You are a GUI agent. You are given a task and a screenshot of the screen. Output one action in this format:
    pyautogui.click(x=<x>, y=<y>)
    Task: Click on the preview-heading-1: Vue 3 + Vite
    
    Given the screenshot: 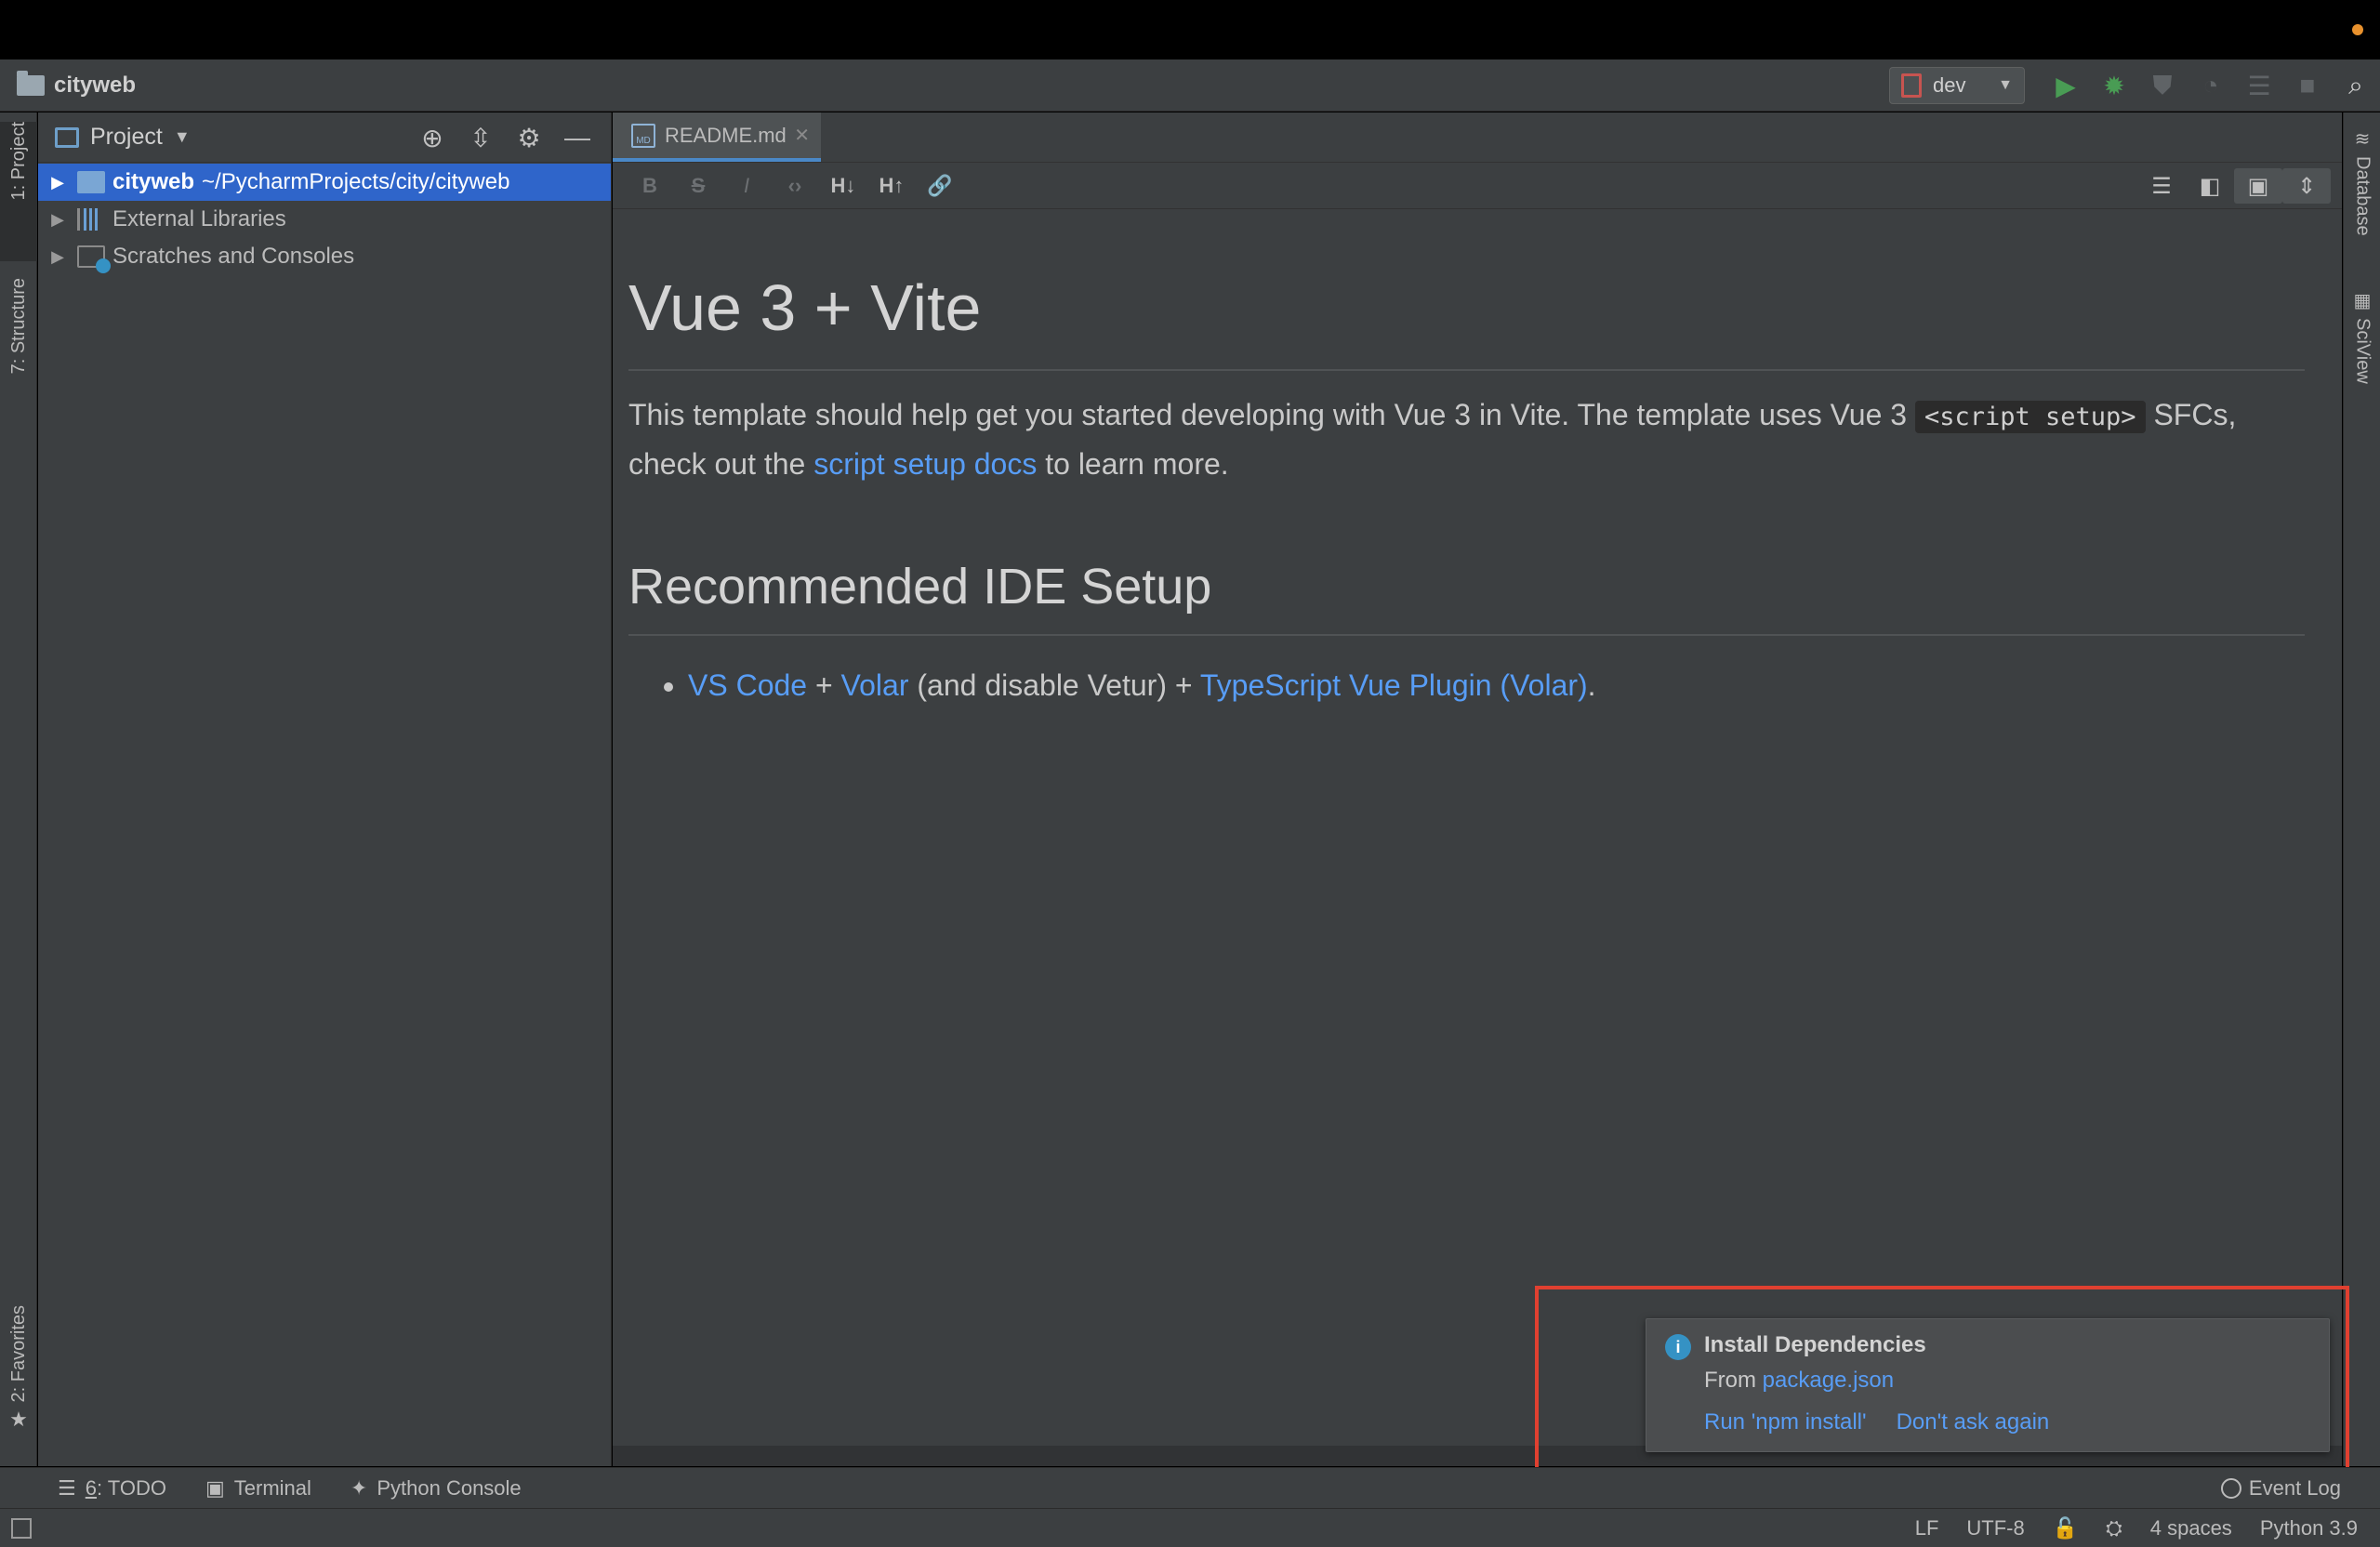 What is the action you would take?
    pyautogui.click(x=1466, y=321)
    